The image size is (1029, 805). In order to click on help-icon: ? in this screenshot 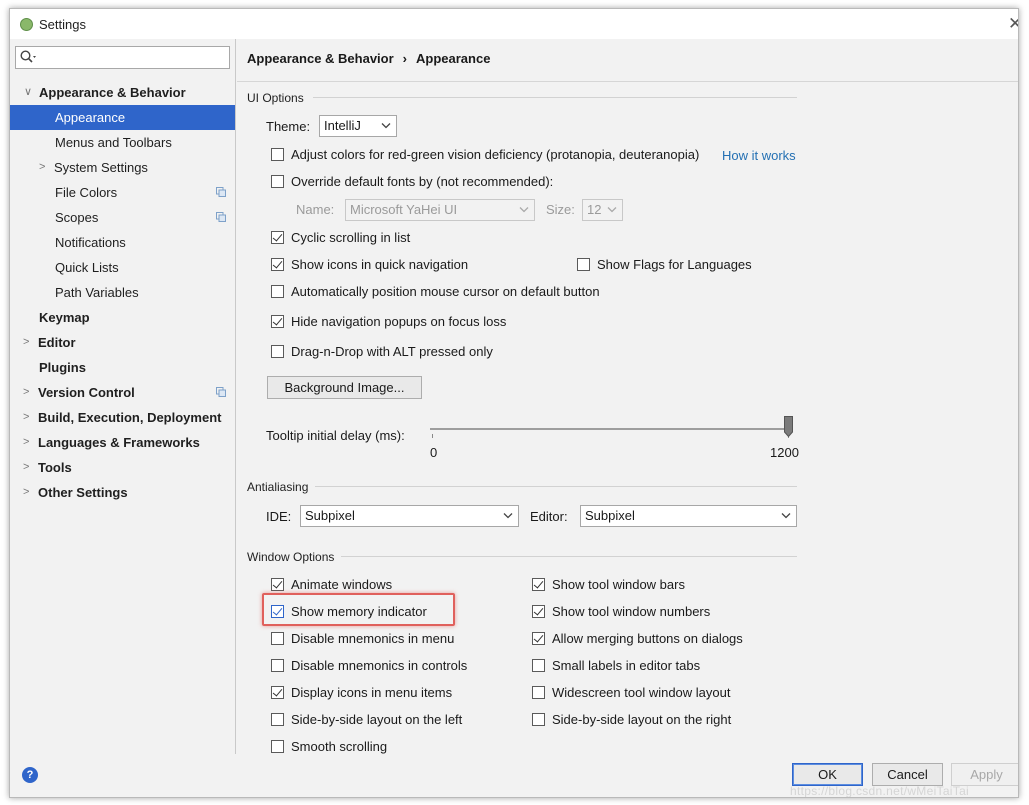, I will do `click(30, 775)`.